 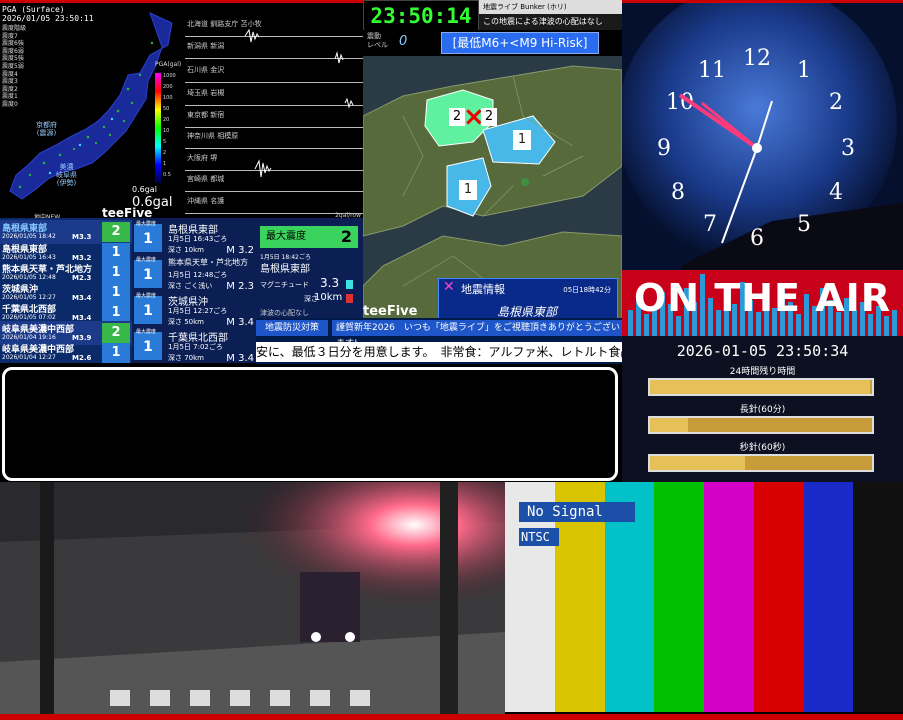 I want to click on test-pattern: No Signal NTSC, so click(x=704, y=601).